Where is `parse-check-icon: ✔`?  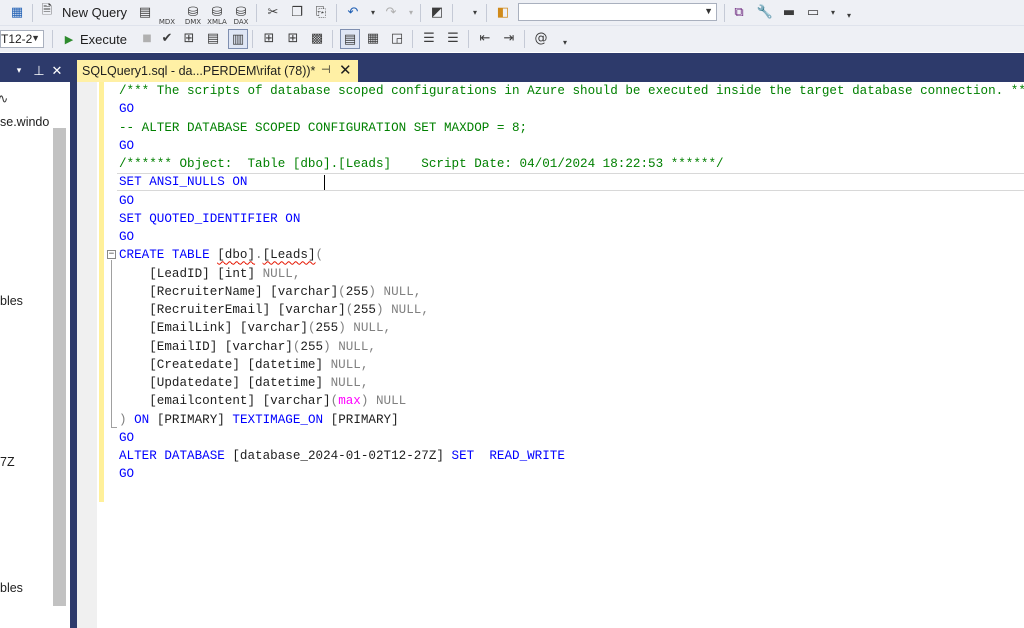 parse-check-icon: ✔ is located at coordinates (167, 38).